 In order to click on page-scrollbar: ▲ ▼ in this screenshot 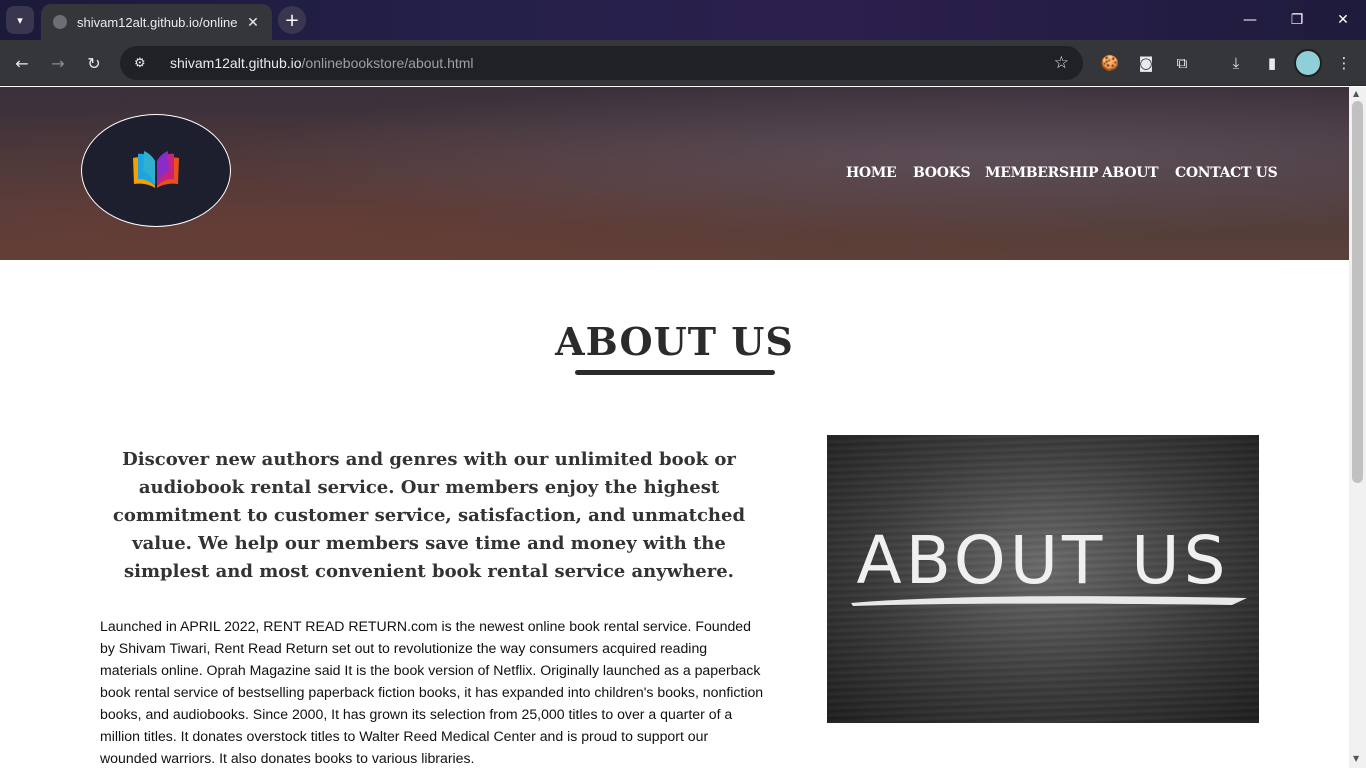, I will do `click(1357, 427)`.